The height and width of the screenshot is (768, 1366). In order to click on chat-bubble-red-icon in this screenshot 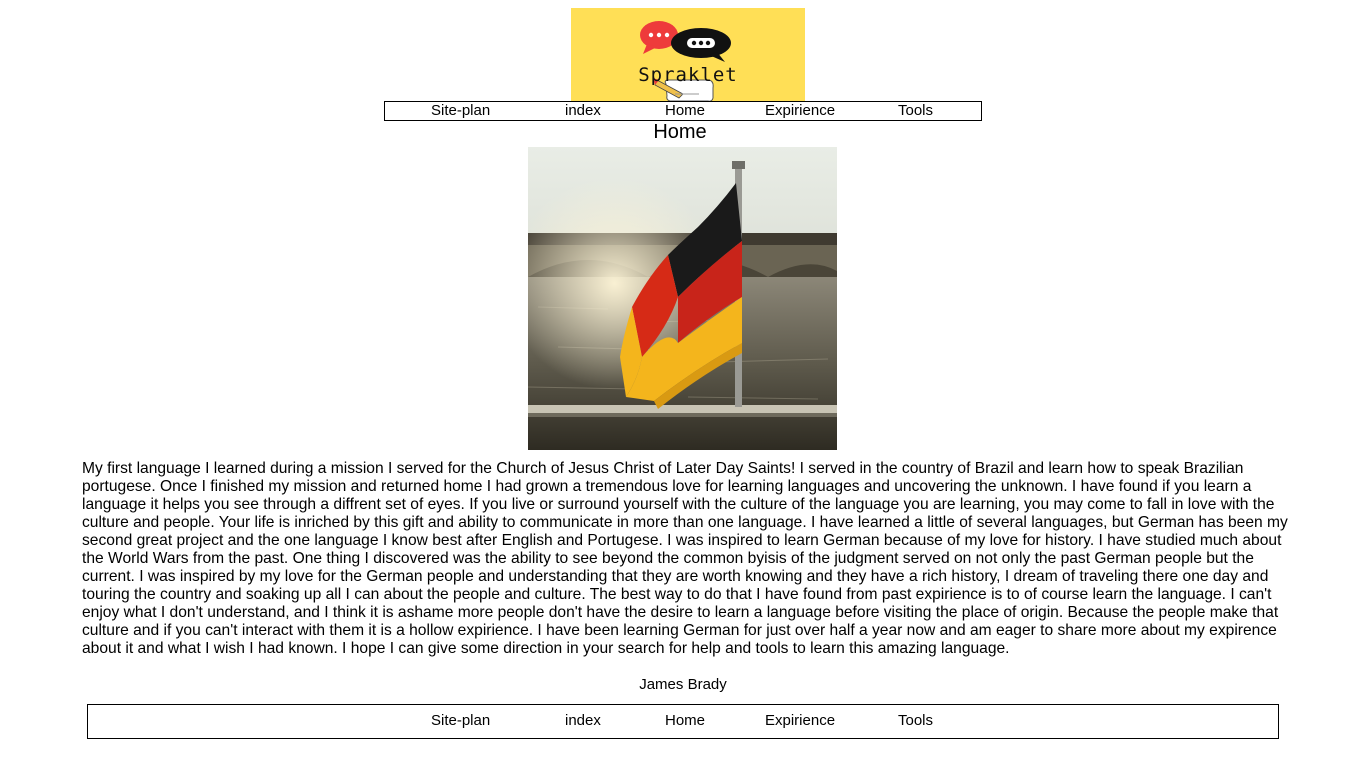, I will do `click(659, 37)`.